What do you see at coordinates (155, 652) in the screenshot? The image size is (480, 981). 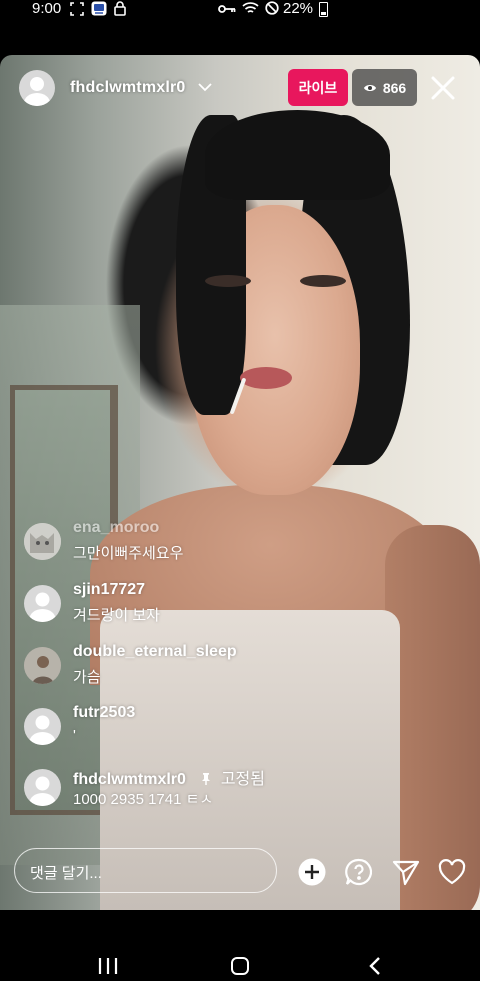 I see `comment-username: double_eternal_sleep` at bounding box center [155, 652].